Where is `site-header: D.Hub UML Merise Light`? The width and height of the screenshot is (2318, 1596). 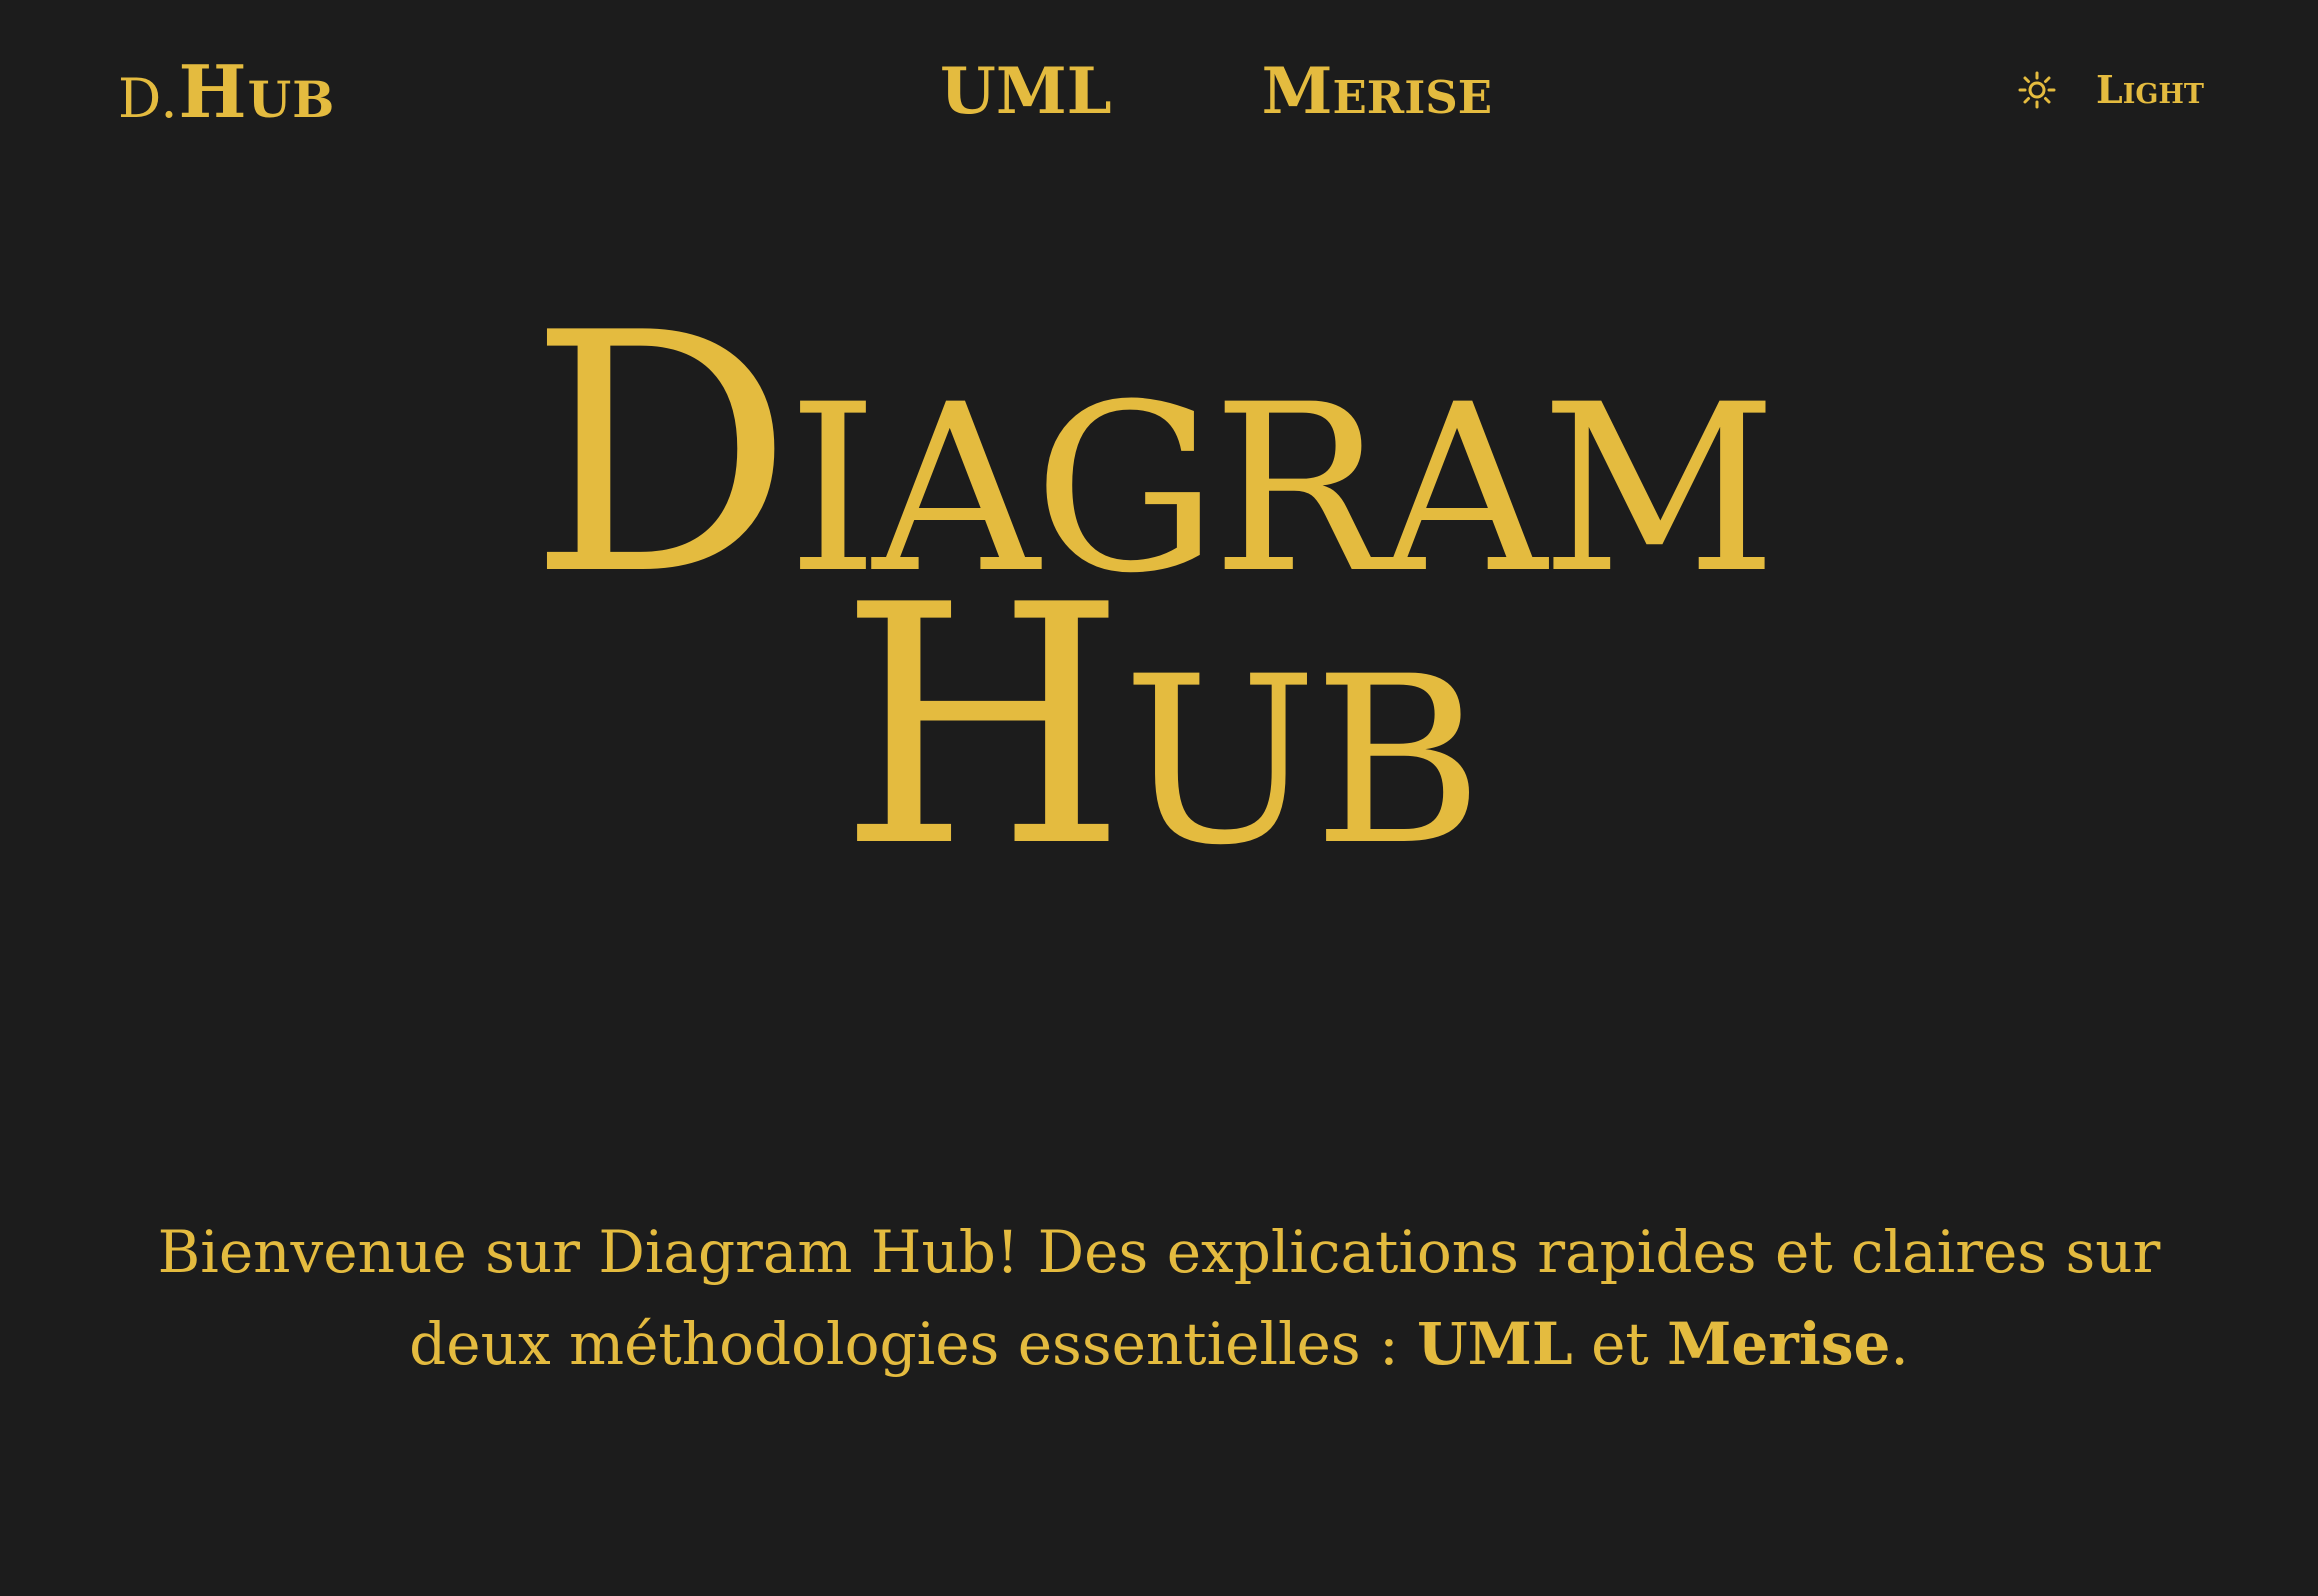 site-header: D.Hub UML Merise Light is located at coordinates (1159, 90).